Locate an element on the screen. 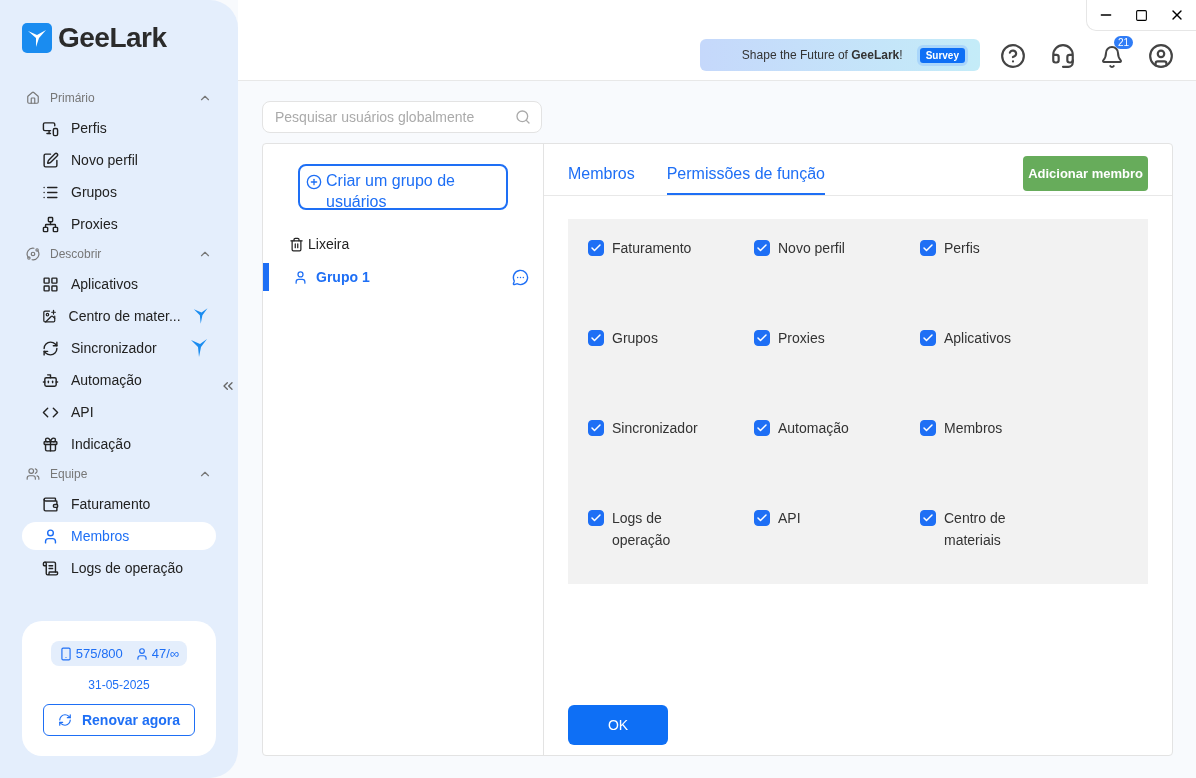  sidebar-item: Automação is located at coordinates (119, 380).